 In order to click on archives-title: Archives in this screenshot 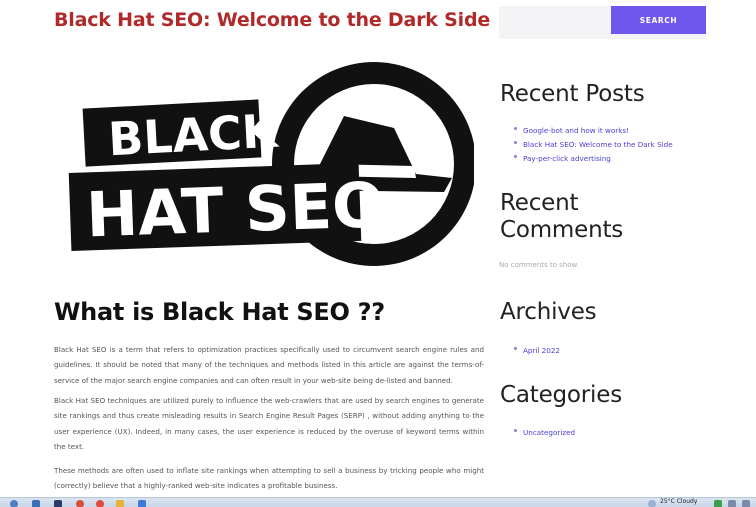, I will do `click(548, 312)`.